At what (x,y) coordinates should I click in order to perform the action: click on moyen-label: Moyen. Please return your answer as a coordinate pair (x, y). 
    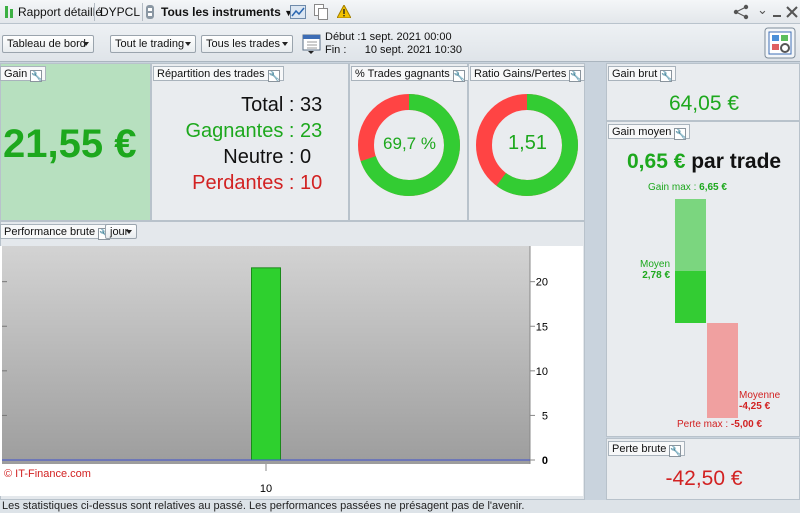
    Looking at the image, I should click on (655, 264).